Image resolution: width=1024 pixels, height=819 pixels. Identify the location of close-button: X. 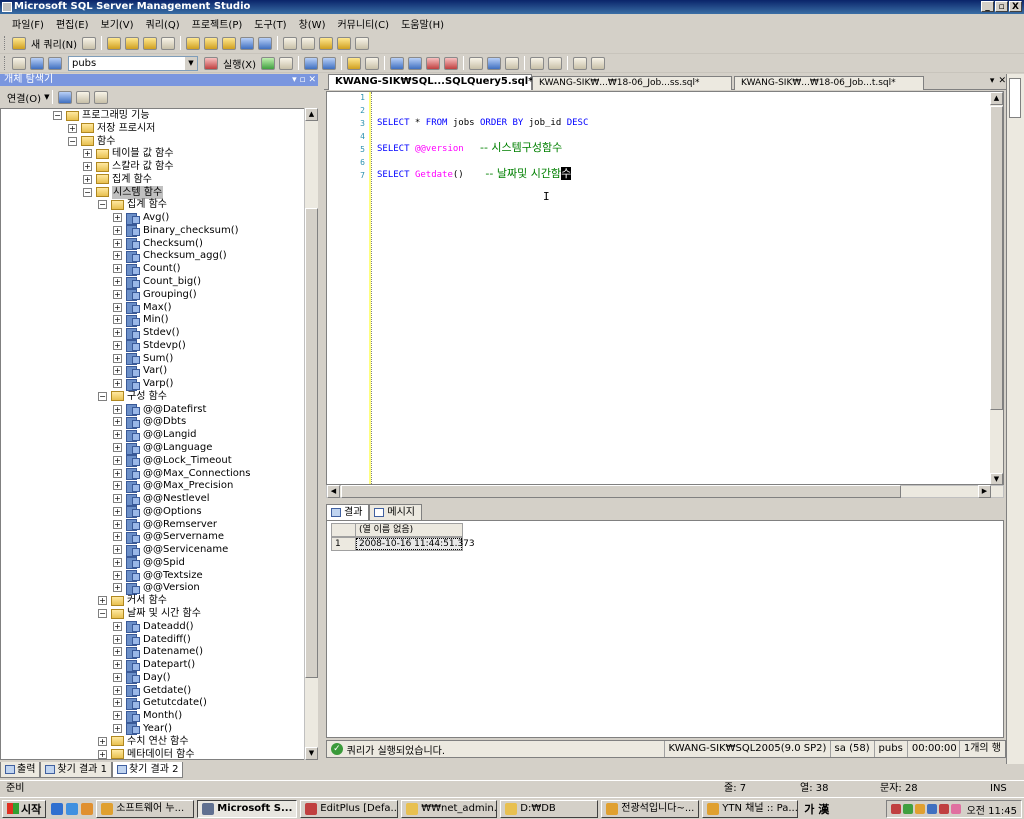
(1015, 6).